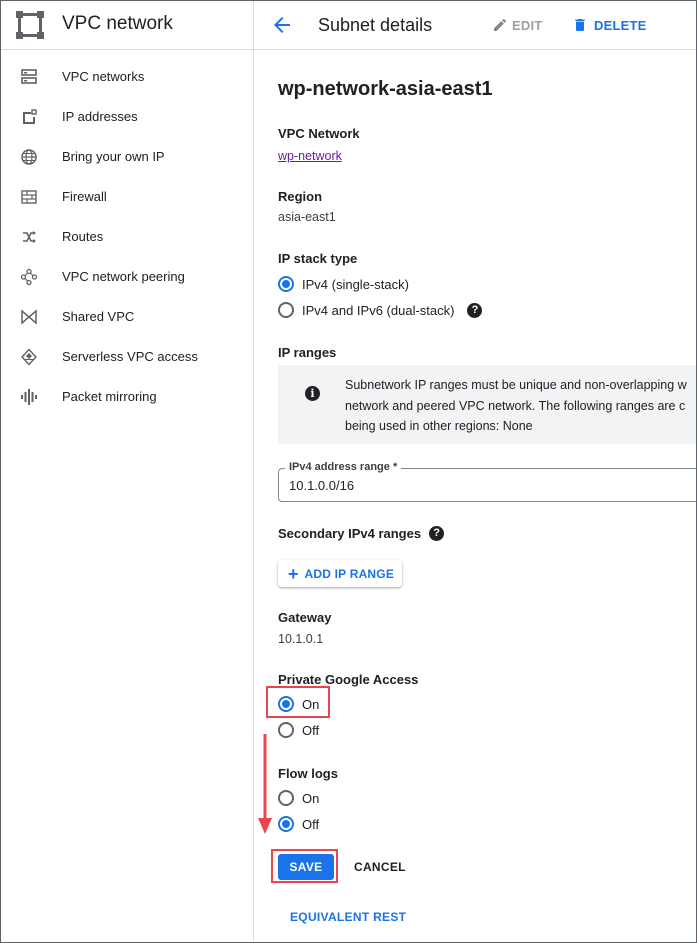 The width and height of the screenshot is (697, 943). I want to click on sidebar-item-packet-mirroring: Packet mirroring, so click(126, 397).